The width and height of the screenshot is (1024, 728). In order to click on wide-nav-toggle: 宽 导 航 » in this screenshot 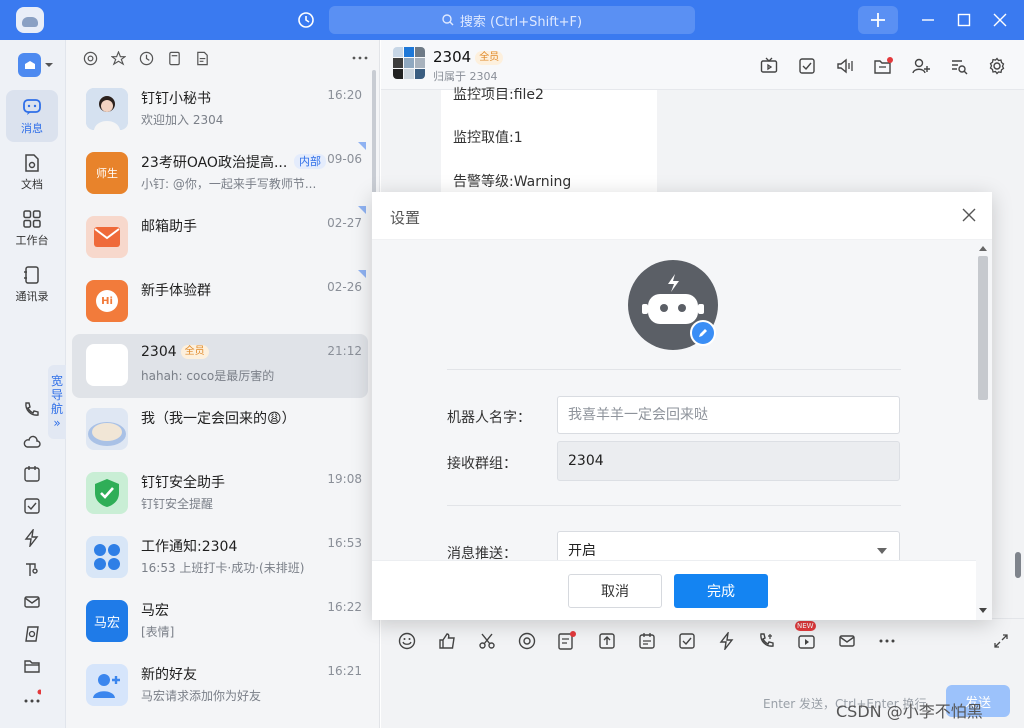, I will do `click(57, 402)`.